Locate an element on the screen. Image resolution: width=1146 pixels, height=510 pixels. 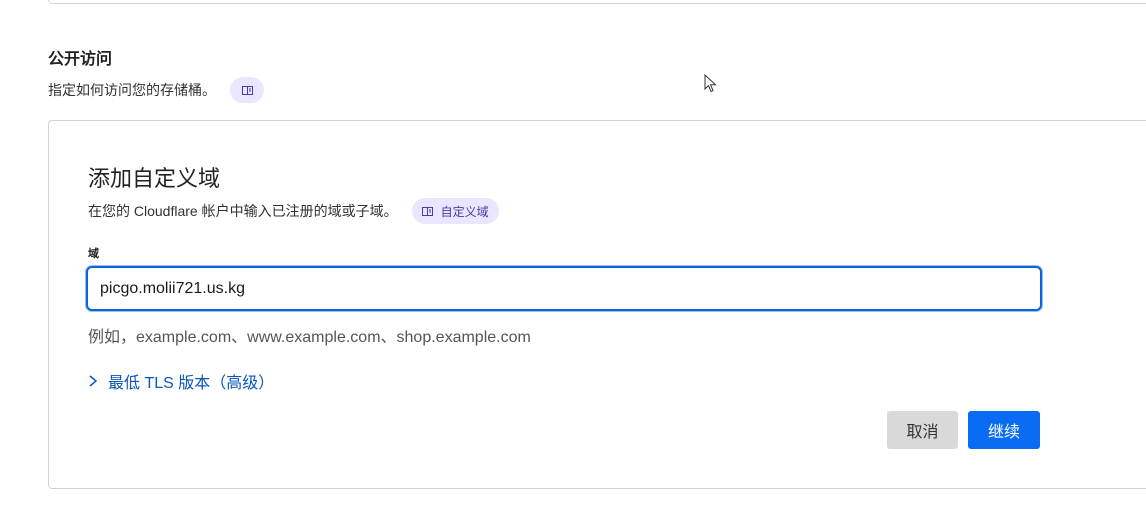
public-access-description: 指定如何访问您的存储桶。 is located at coordinates (132, 90).